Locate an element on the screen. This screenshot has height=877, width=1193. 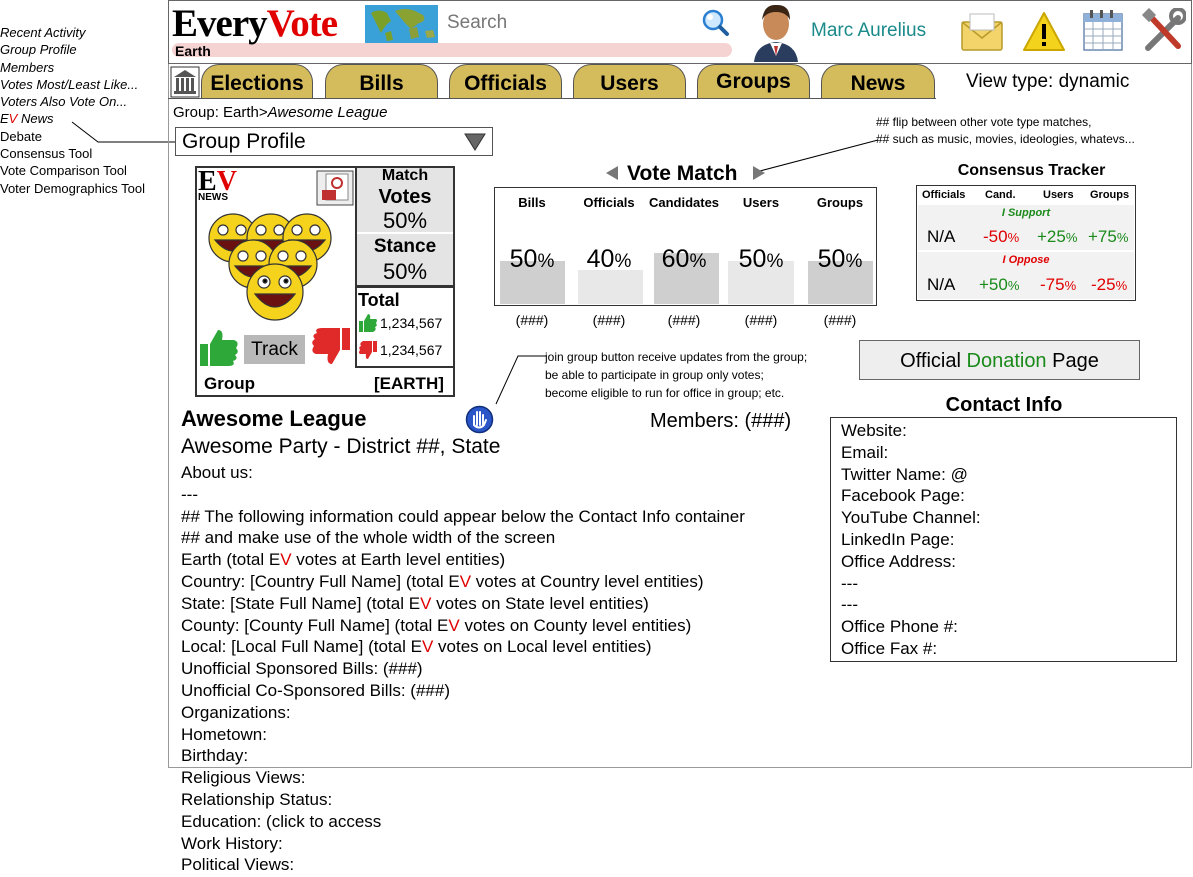
contact-info-line: Office Phone #: is located at coordinates (899, 627).